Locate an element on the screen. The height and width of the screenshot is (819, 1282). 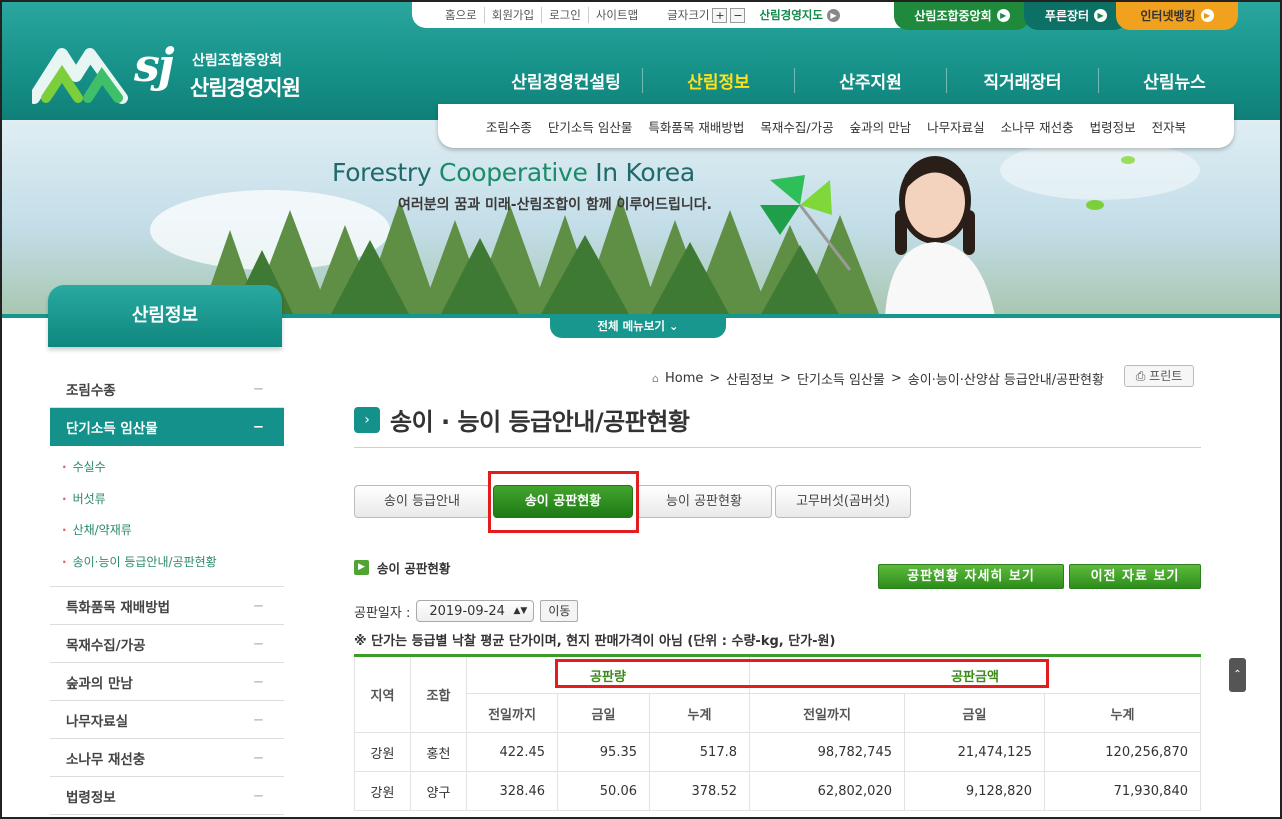
breadcrumb-item: 산림정보 is located at coordinates (750, 378).